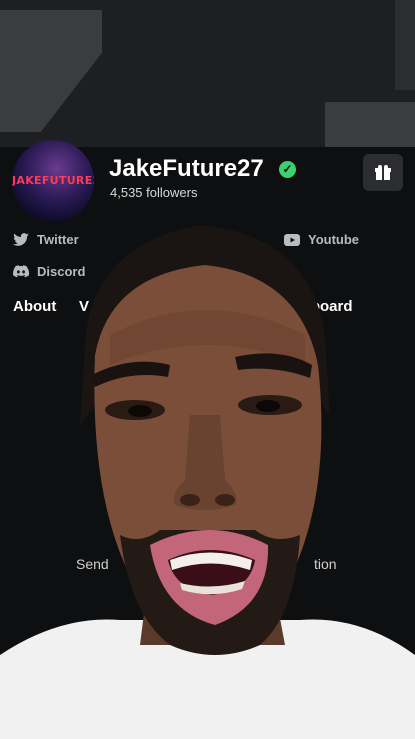  What do you see at coordinates (154, 192) in the screenshot?
I see `follower-count: 4,535 followers` at bounding box center [154, 192].